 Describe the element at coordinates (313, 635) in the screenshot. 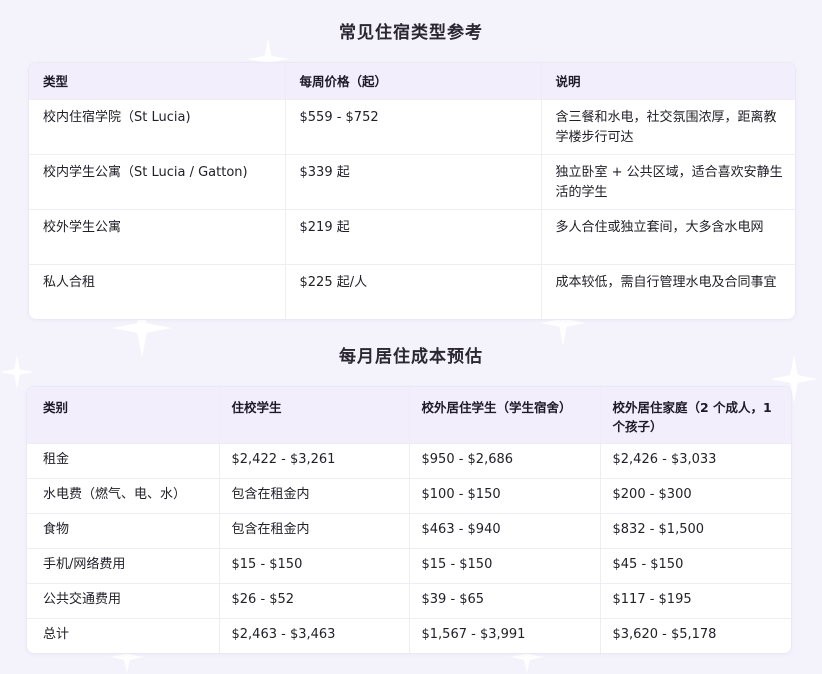

I see `cost-value-cell: $2,463 - $3,463` at that location.